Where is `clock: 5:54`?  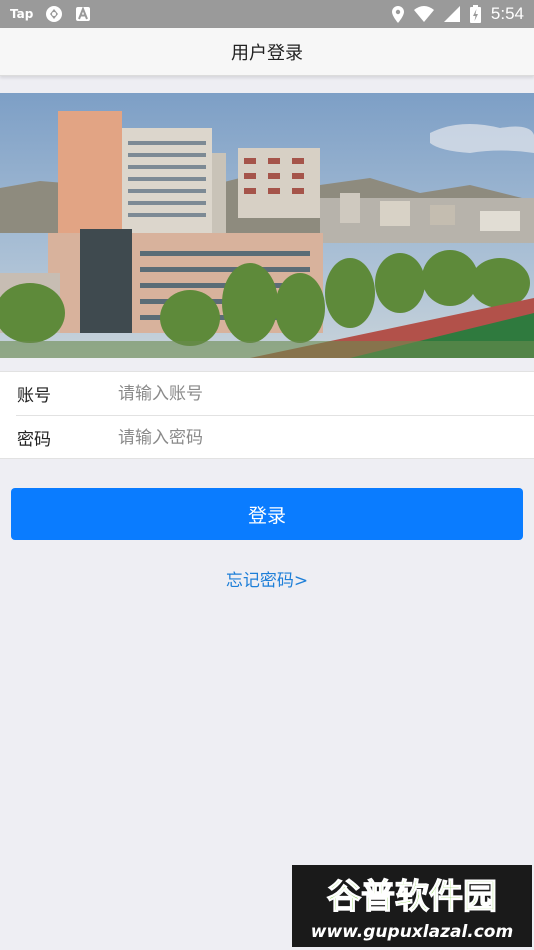 clock: 5:54 is located at coordinates (507, 13).